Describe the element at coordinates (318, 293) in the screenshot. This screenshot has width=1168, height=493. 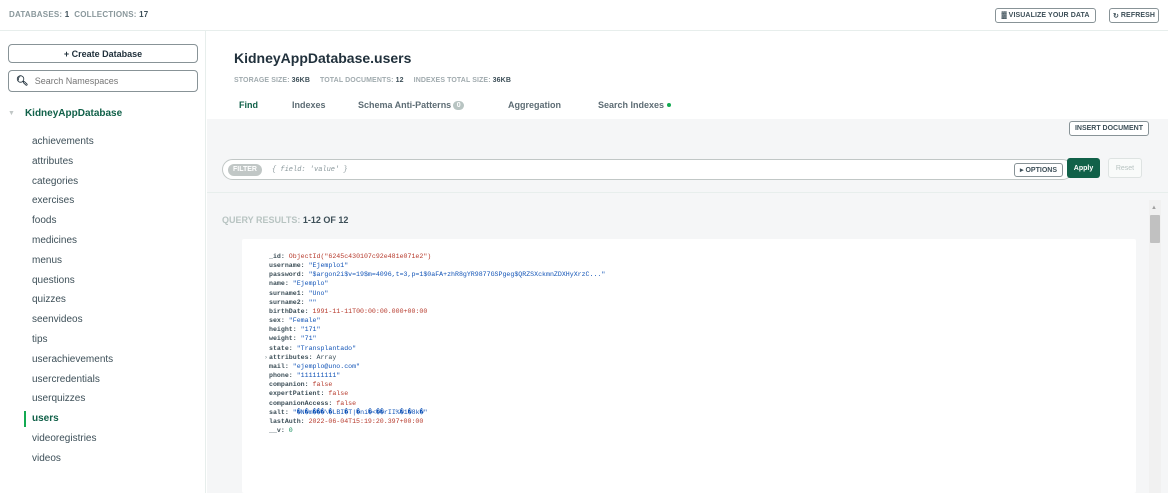
I see `field-value: "Uno"` at that location.